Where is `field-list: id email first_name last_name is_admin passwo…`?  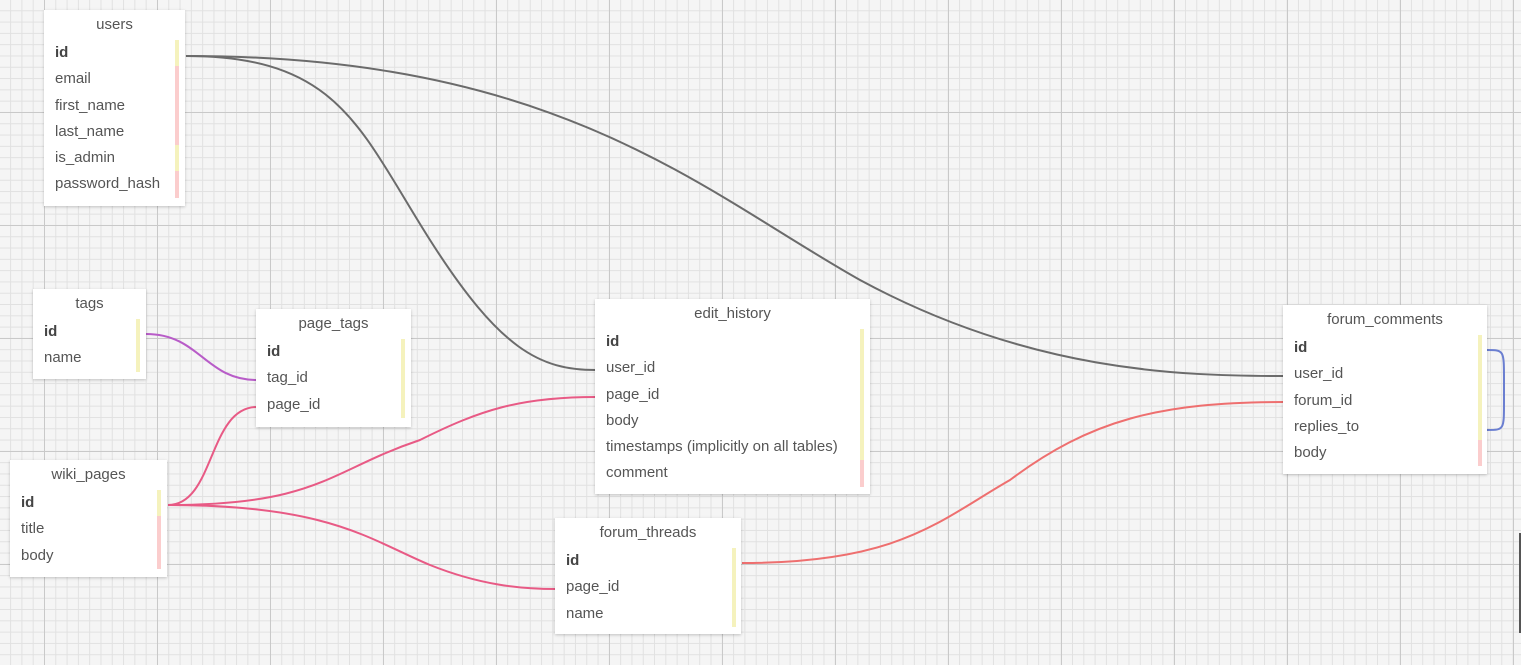
field-list: id email first_name last_name is_admin passwo… is located at coordinates (114, 119).